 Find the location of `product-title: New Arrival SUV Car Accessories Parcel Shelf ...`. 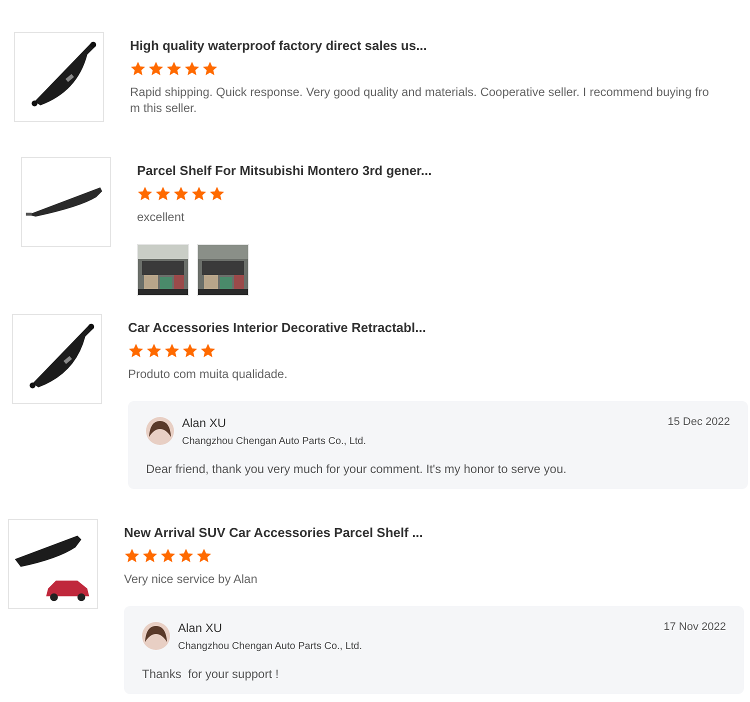

product-title: New Arrival SUV Car Accessories Parcel Shelf ... is located at coordinates (273, 533).